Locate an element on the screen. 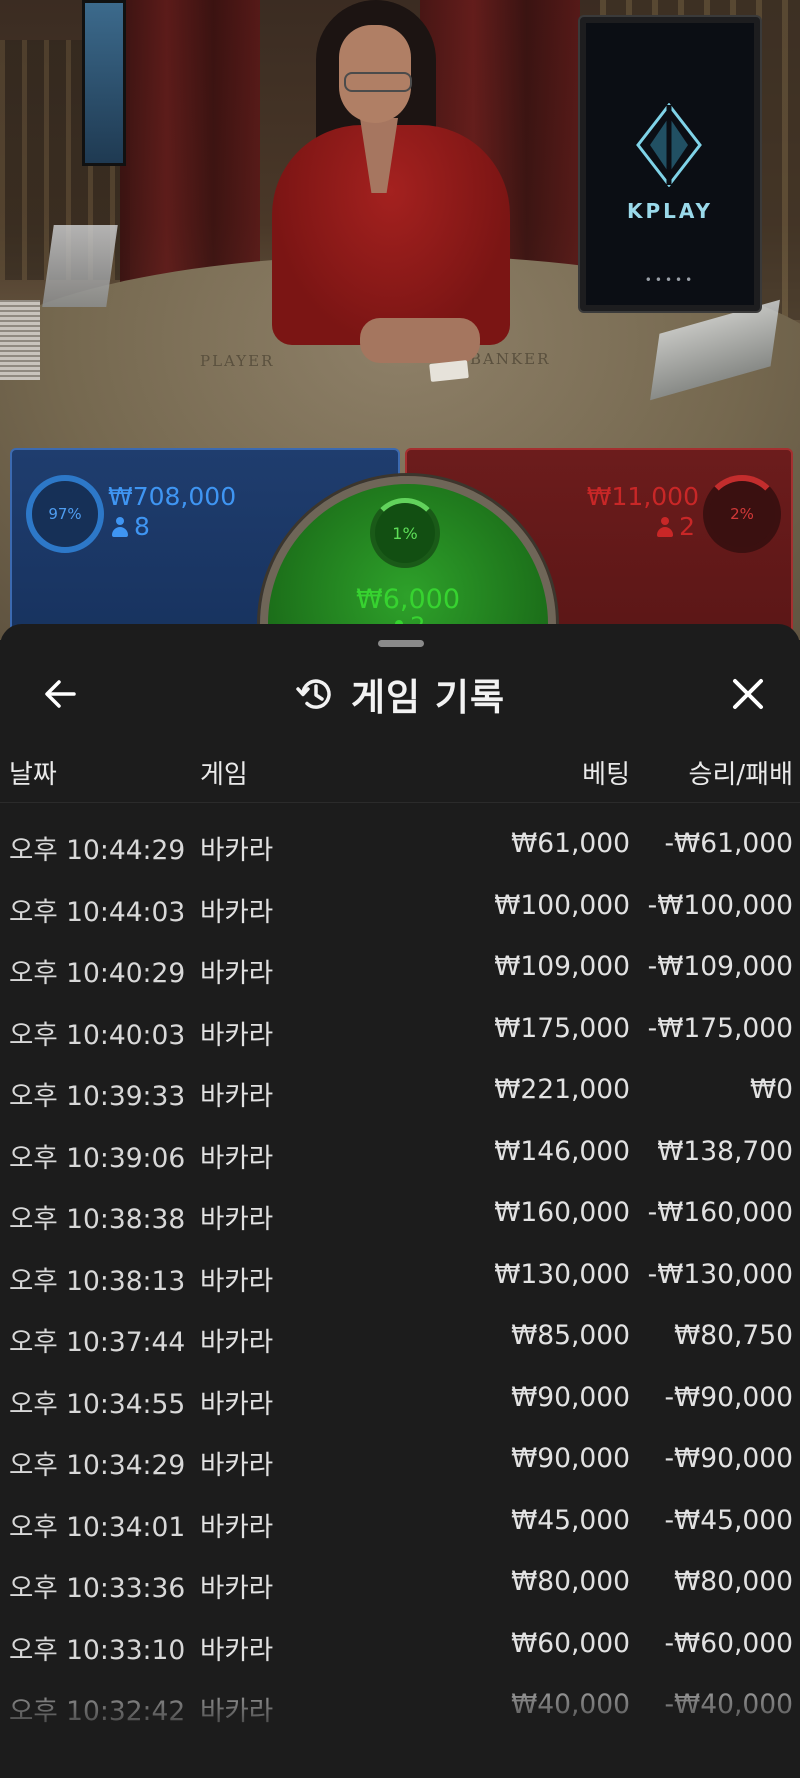  table-row: 오후 10:40:29 바카라 ₩109,000 -₩109,000 is located at coordinates (400, 970).